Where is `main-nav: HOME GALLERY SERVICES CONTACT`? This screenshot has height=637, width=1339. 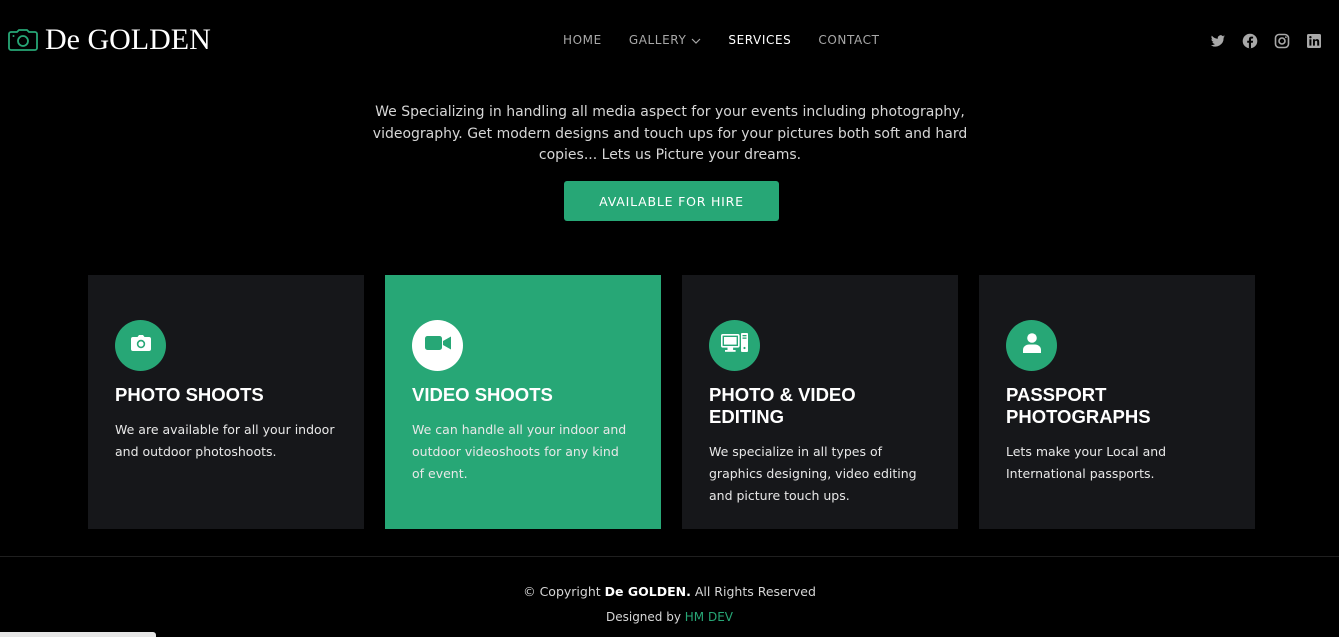 main-nav: HOME GALLERY SERVICES CONTACT is located at coordinates (735, 40).